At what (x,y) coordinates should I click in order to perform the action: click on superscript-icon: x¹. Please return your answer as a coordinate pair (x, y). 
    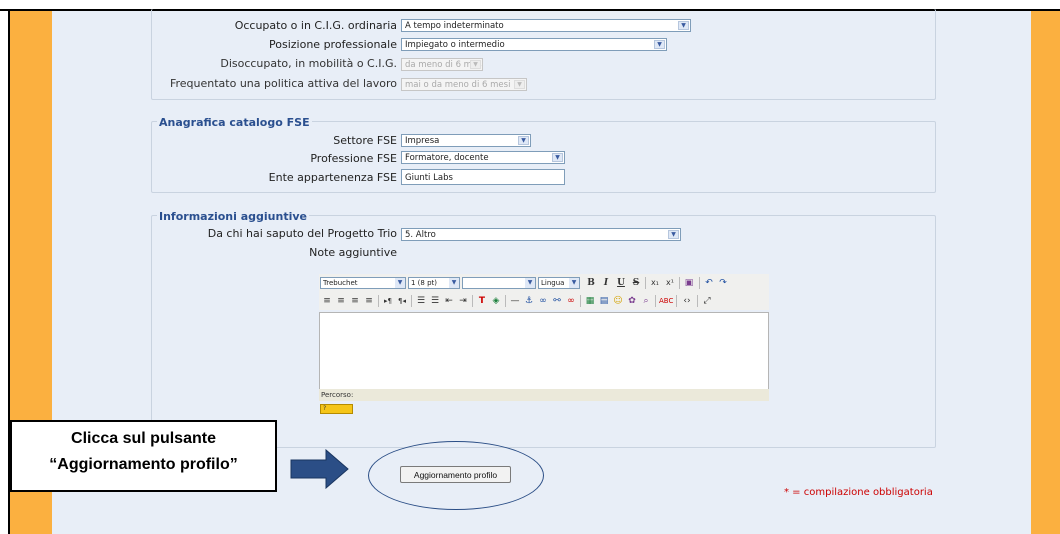
    Looking at the image, I should click on (670, 283).